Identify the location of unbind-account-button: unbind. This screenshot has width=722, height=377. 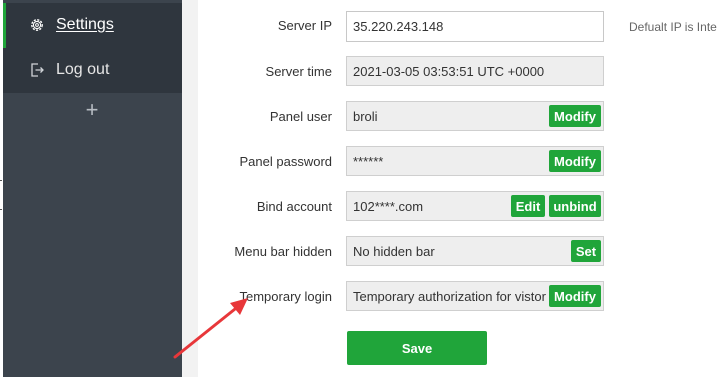
(575, 206).